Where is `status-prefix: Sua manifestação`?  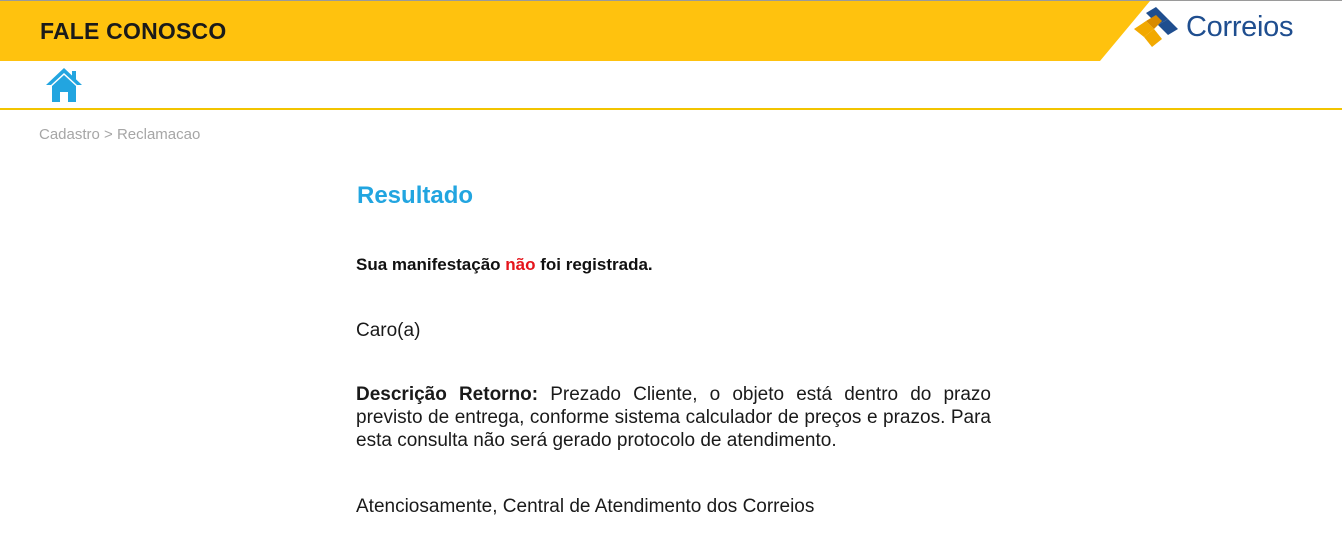 status-prefix: Sua manifestação is located at coordinates (431, 264).